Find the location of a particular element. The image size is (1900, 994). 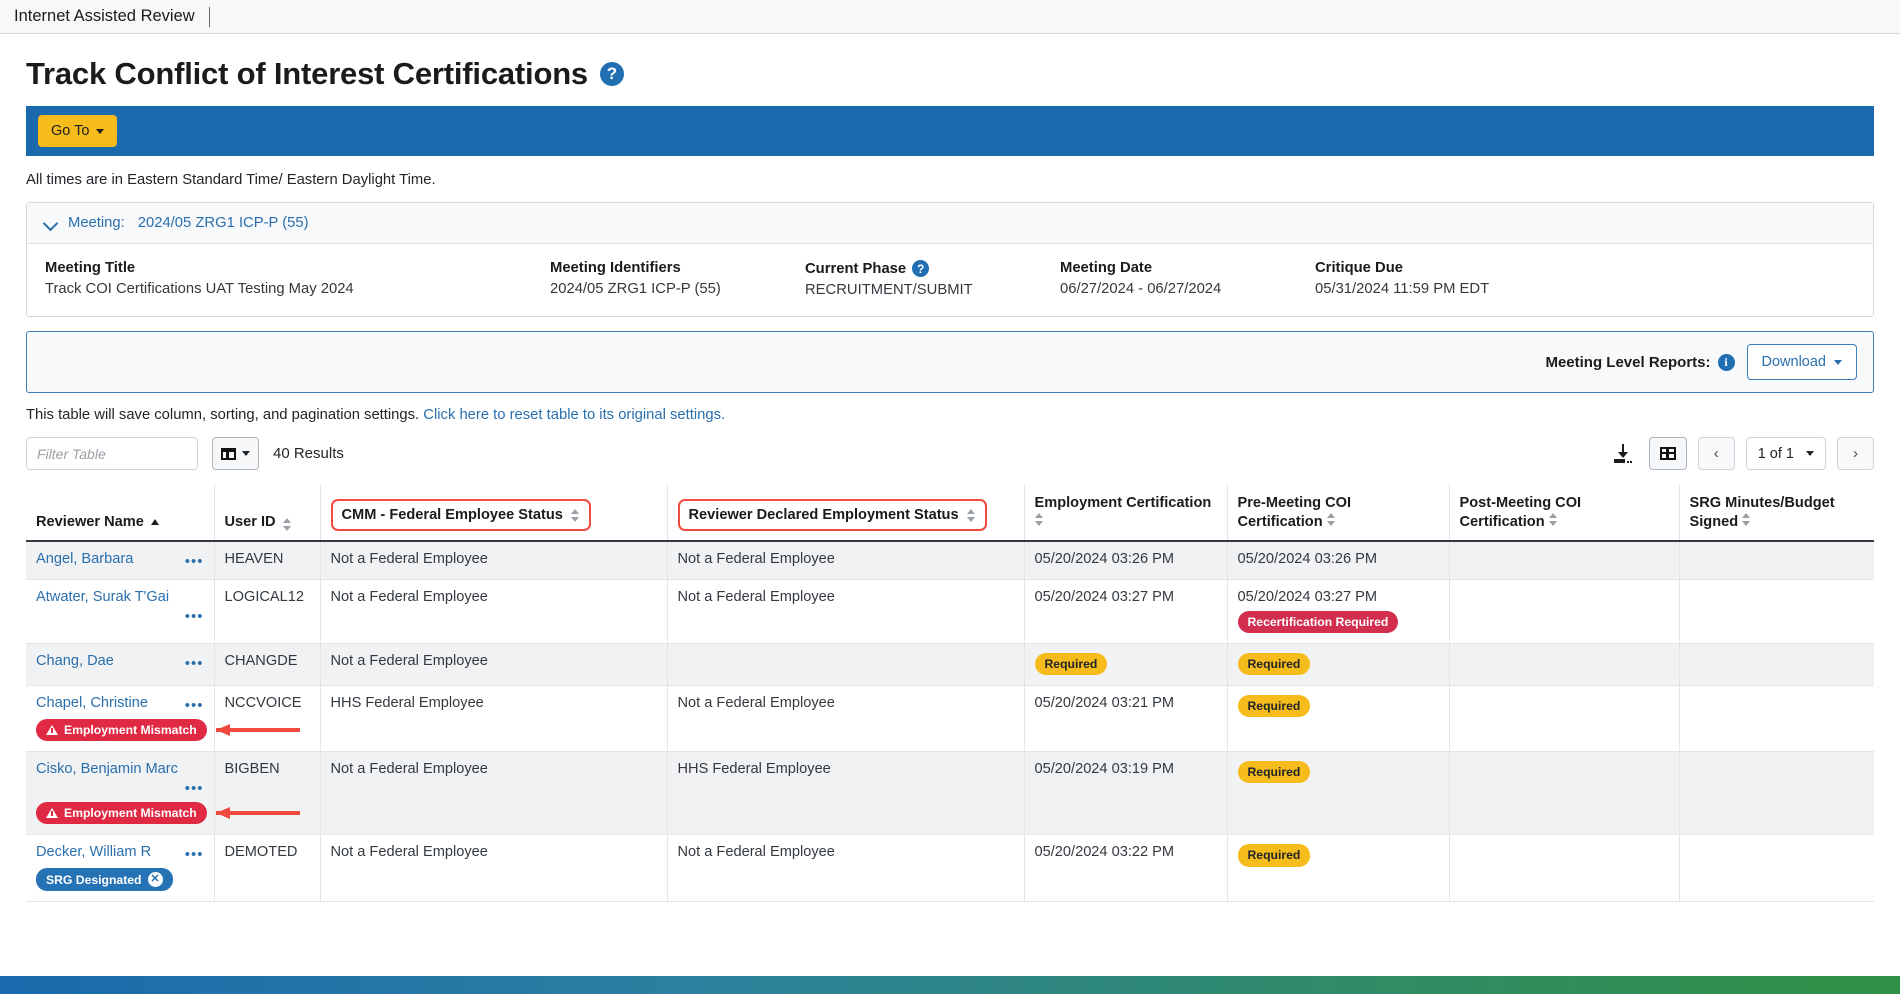

badge-container: Required is located at coordinates (1338, 664).